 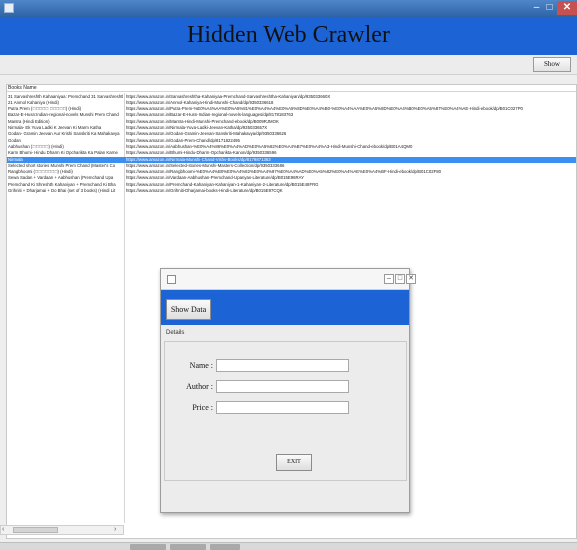 I want to click on price-field, so click(x=282, y=407).